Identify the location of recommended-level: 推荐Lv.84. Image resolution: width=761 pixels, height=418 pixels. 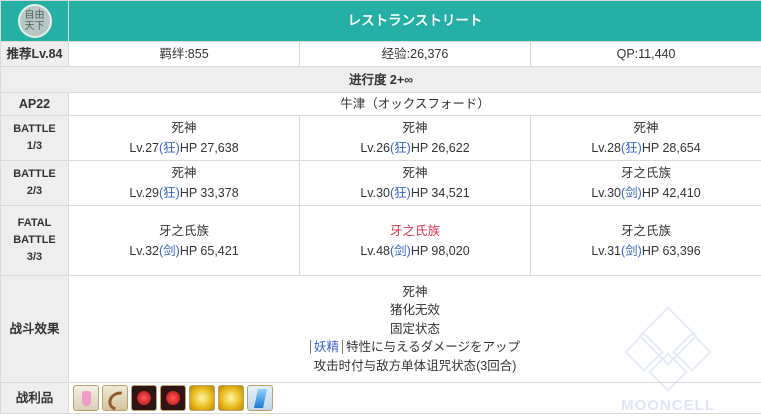
(34, 54).